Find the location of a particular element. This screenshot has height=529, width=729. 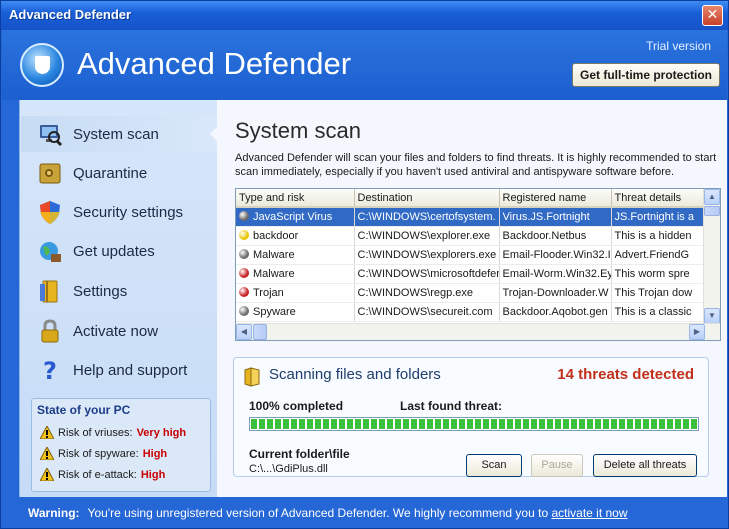

pause-button: Pause is located at coordinates (557, 465).